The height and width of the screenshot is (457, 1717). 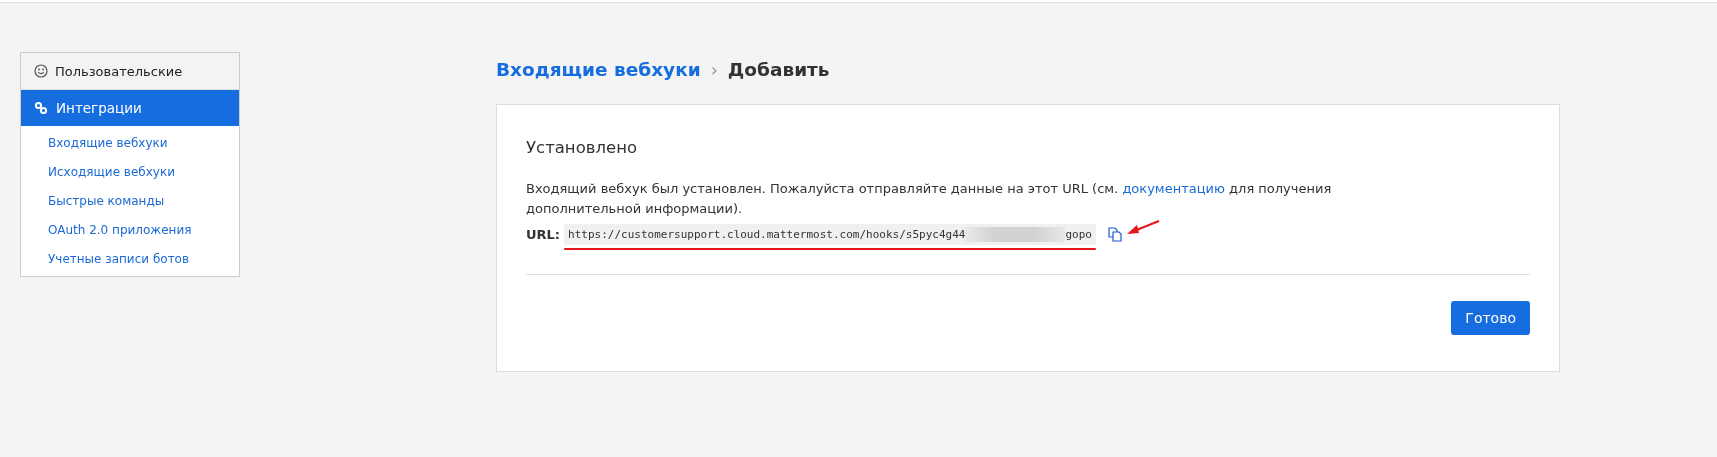 I want to click on copy-icon, so click(x=1114, y=234).